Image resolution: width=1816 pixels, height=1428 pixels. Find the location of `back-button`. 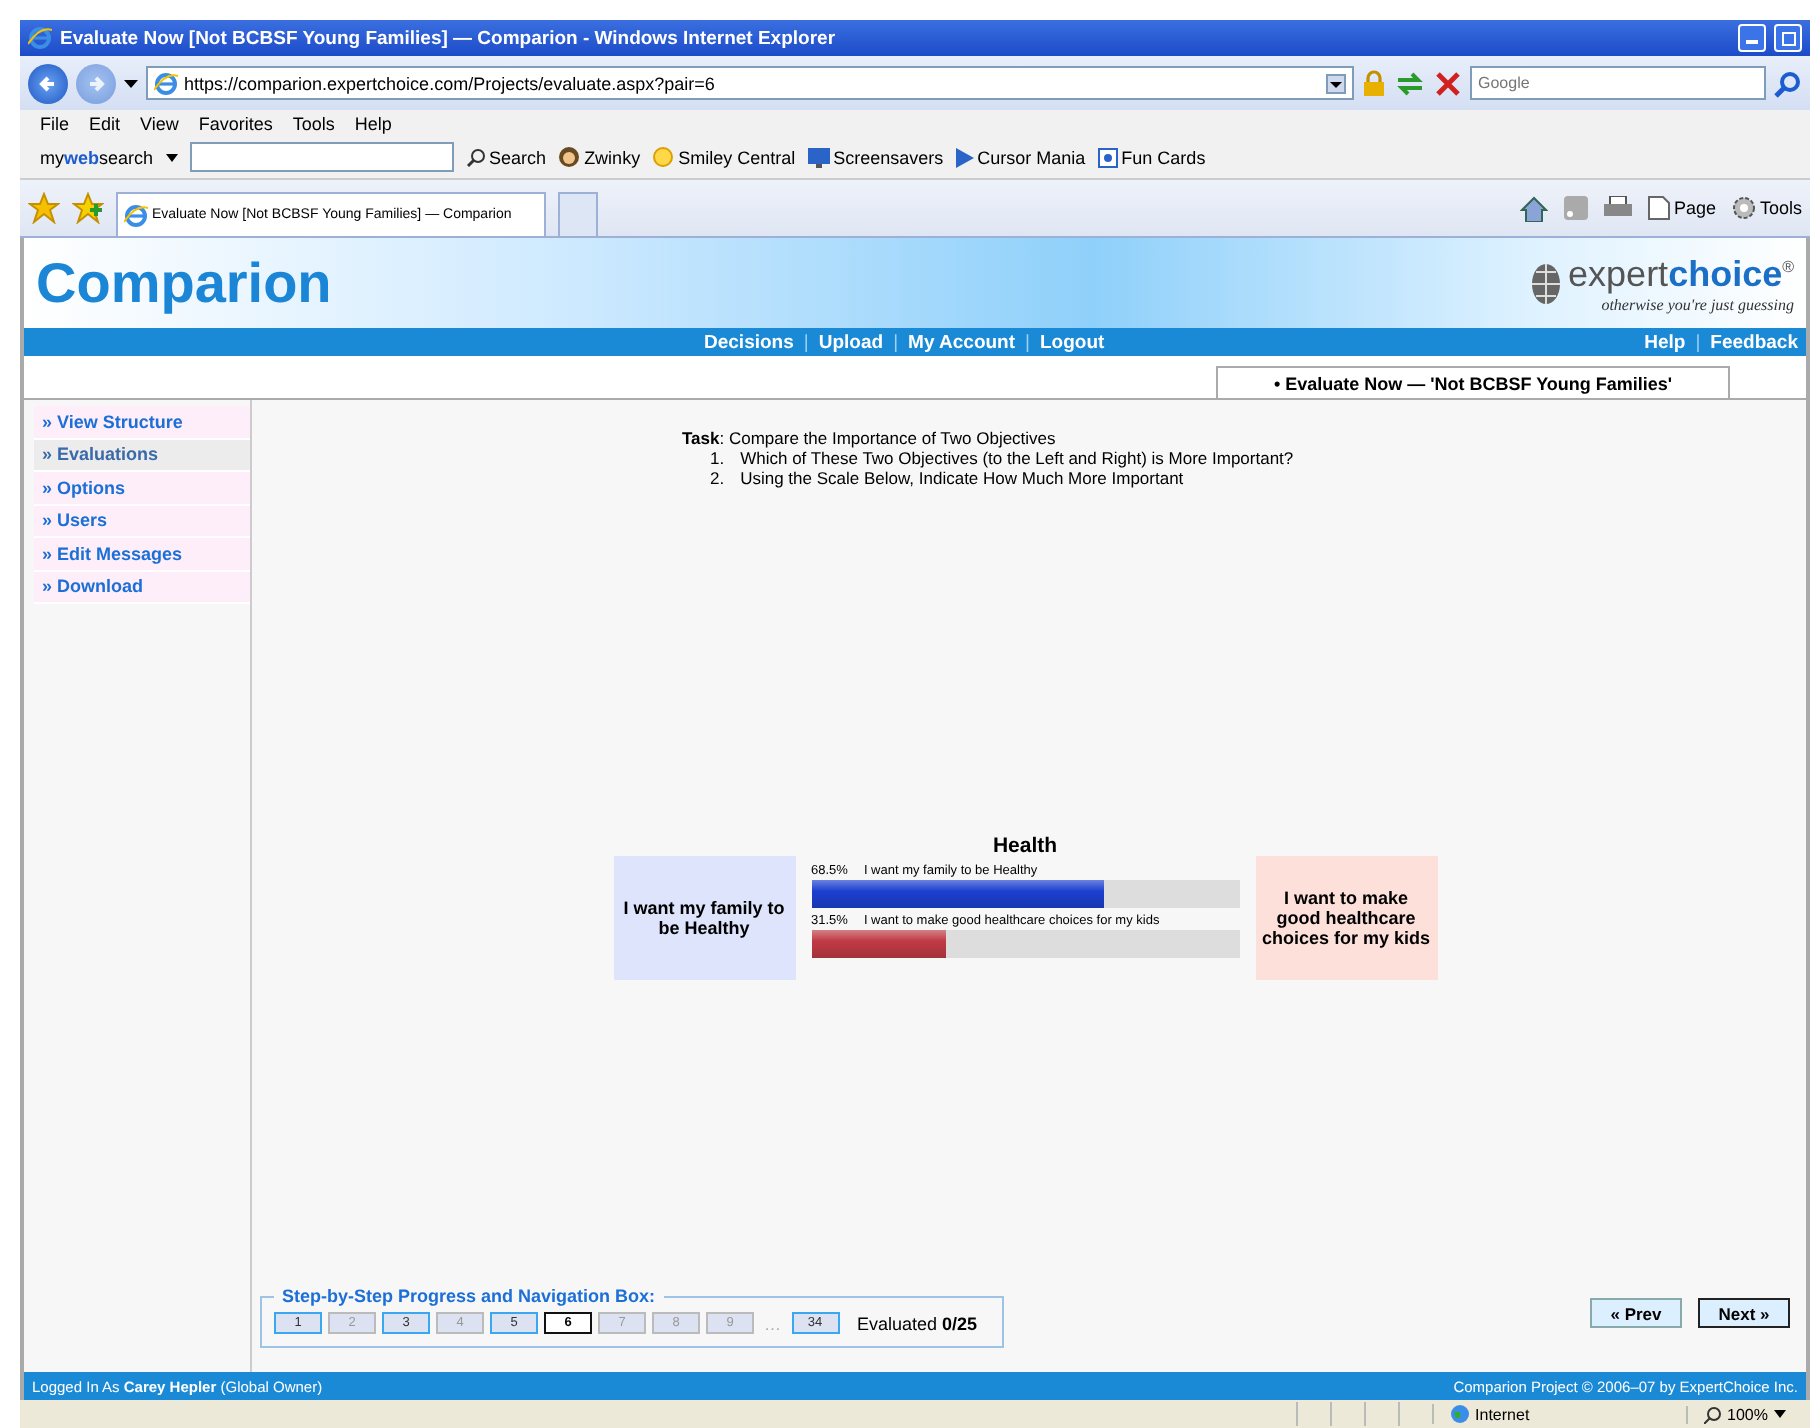

back-button is located at coordinates (48, 83).